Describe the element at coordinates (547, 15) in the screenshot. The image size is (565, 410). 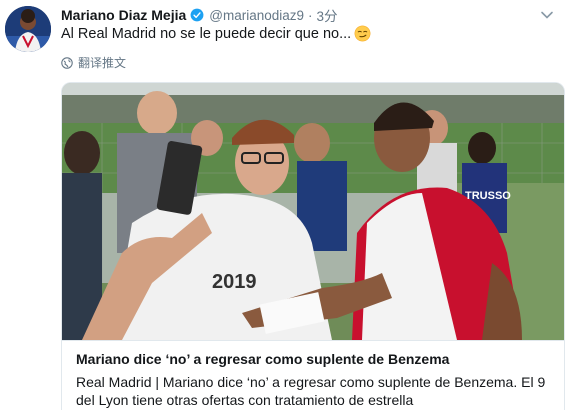
I see `chevron-down-icon` at that location.